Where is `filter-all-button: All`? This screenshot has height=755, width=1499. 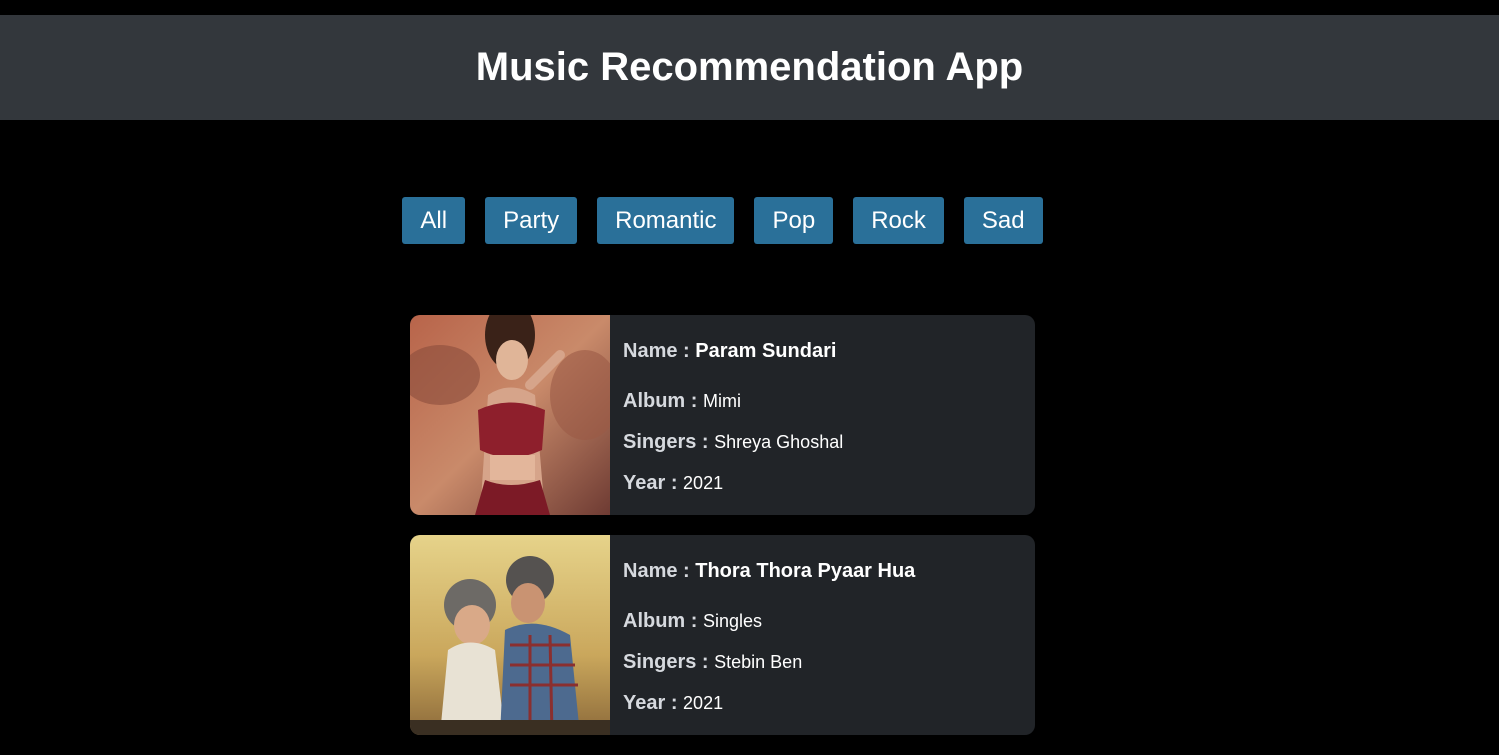 filter-all-button: All is located at coordinates (434, 220).